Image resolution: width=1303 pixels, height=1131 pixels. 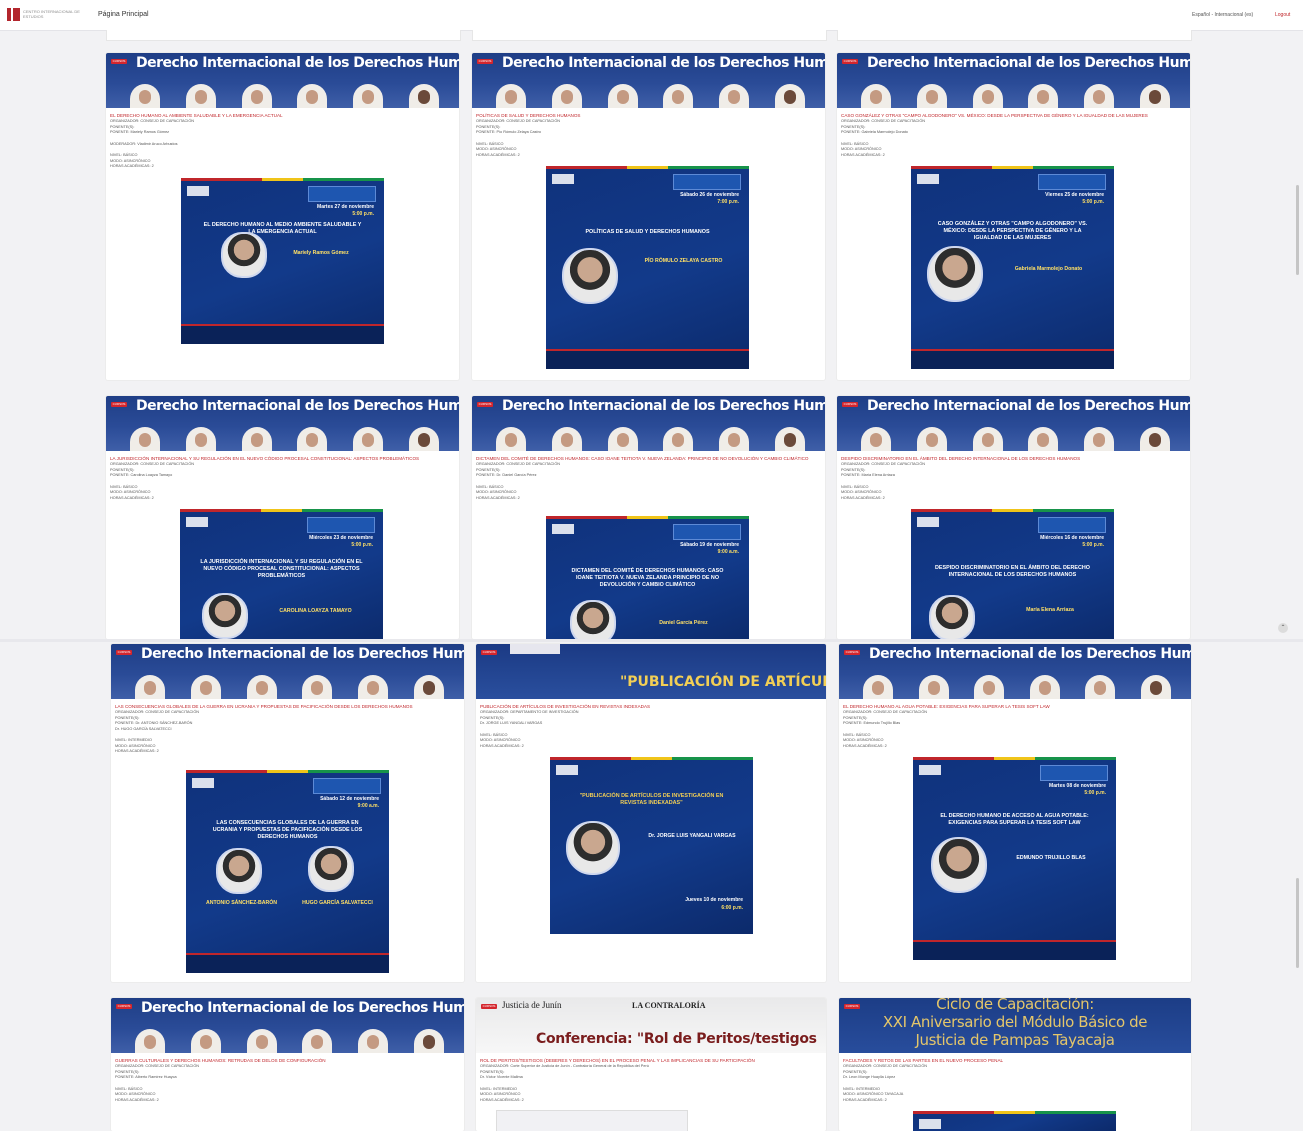 What do you see at coordinates (13, 14) in the screenshot?
I see `institution-logo` at bounding box center [13, 14].